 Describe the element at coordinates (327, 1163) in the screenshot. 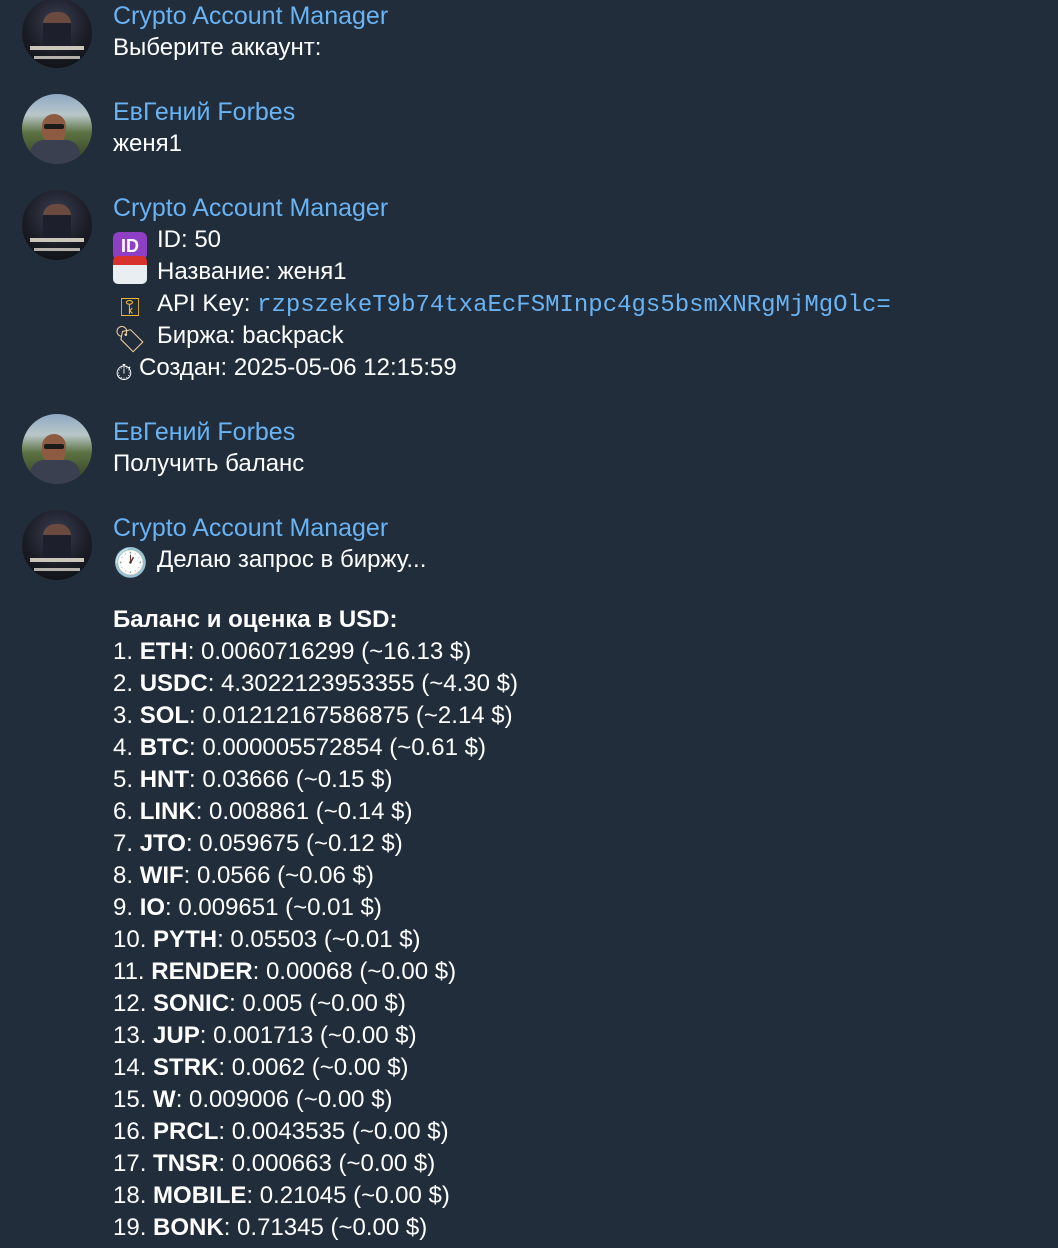

I see `balance-amount: : 0.000663 (~0.00 $)` at that location.